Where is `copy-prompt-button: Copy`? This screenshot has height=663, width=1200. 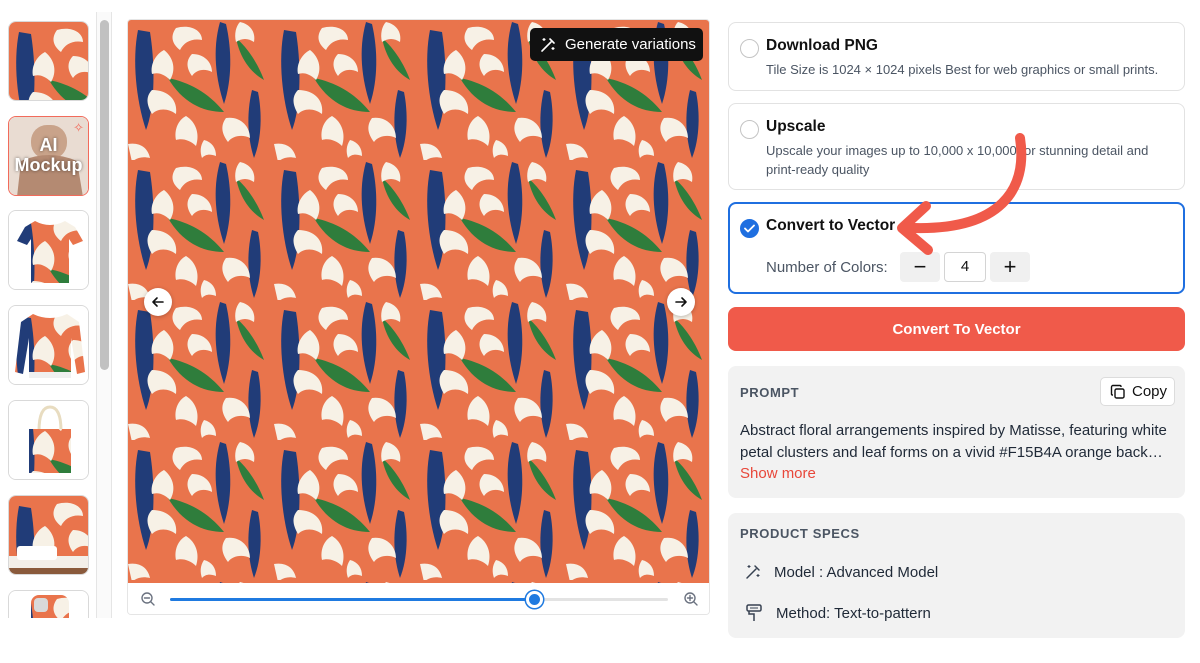 copy-prompt-button: Copy is located at coordinates (1137, 391).